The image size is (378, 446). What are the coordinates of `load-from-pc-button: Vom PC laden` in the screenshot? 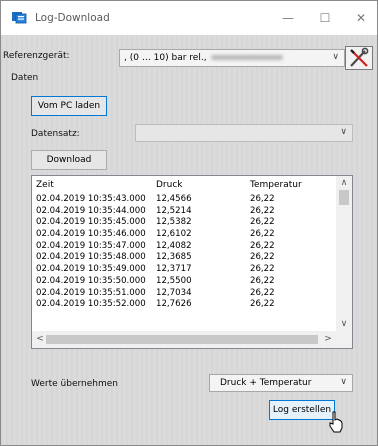 It's located at (69, 106).